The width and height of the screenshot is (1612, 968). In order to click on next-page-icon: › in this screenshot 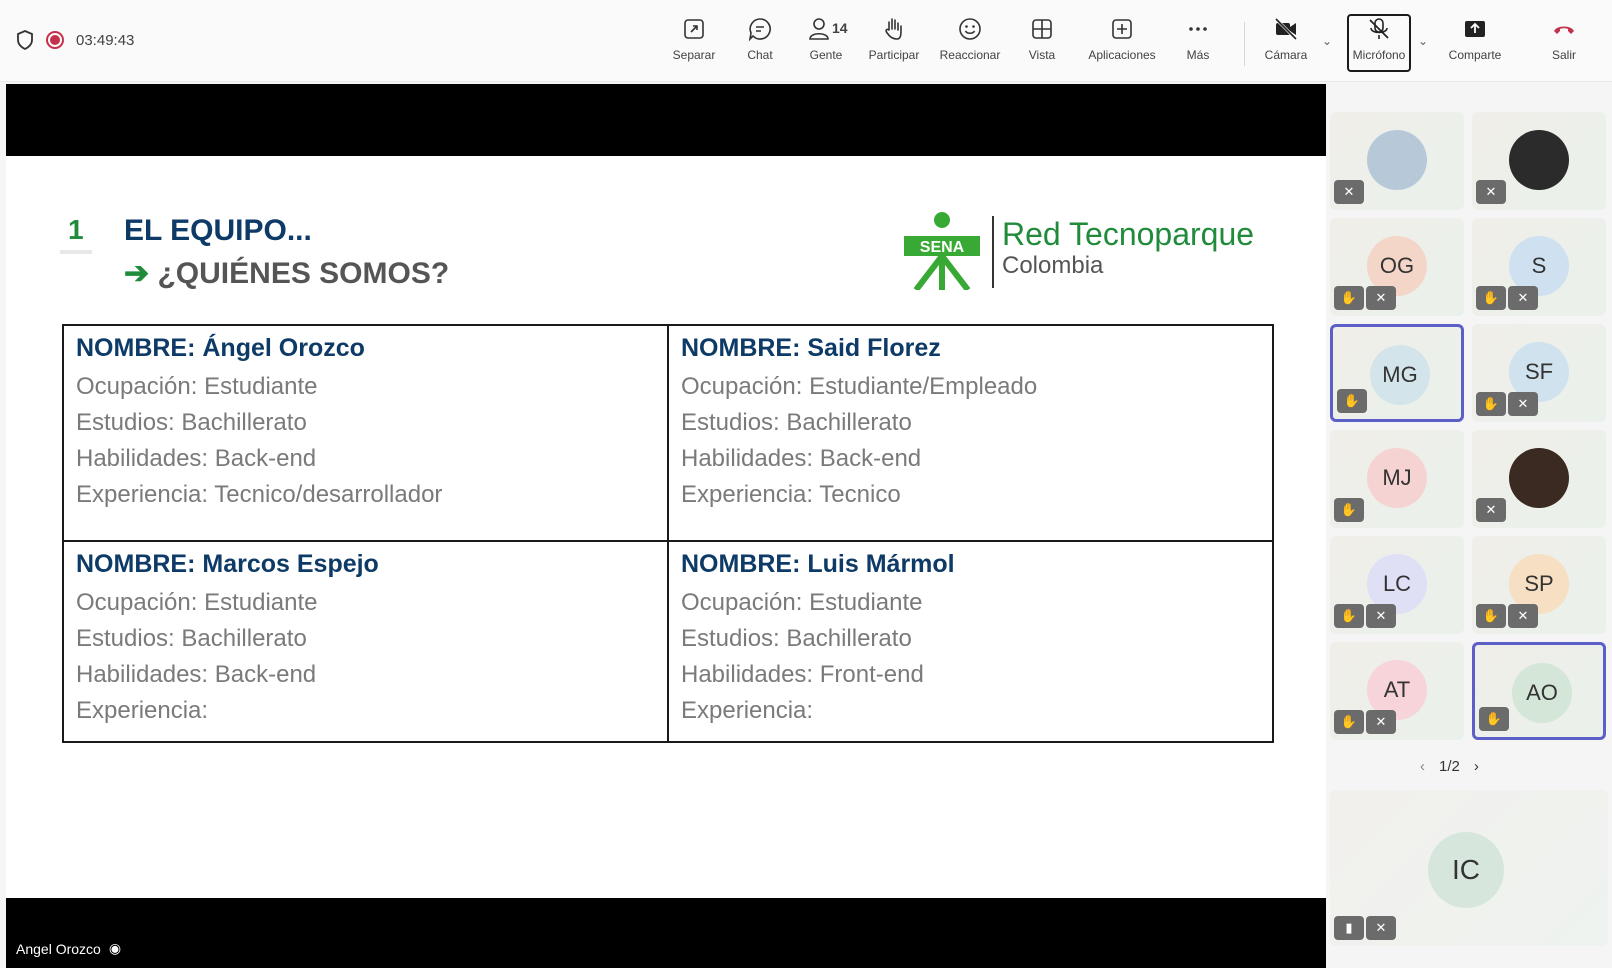, I will do `click(1476, 766)`.